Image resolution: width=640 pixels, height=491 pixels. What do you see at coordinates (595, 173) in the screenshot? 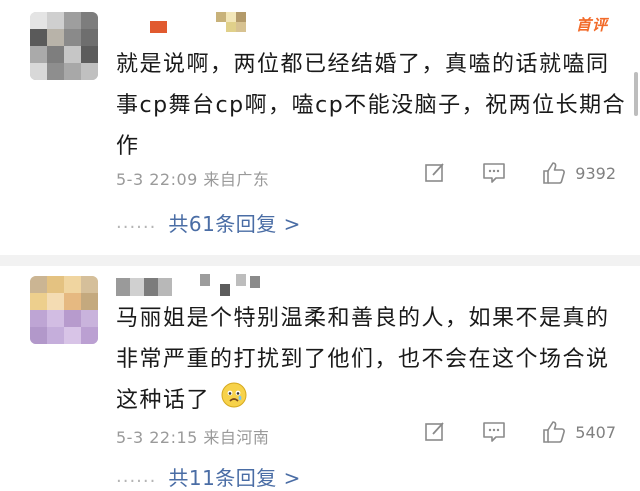
I see `like-count: 9392` at bounding box center [595, 173].